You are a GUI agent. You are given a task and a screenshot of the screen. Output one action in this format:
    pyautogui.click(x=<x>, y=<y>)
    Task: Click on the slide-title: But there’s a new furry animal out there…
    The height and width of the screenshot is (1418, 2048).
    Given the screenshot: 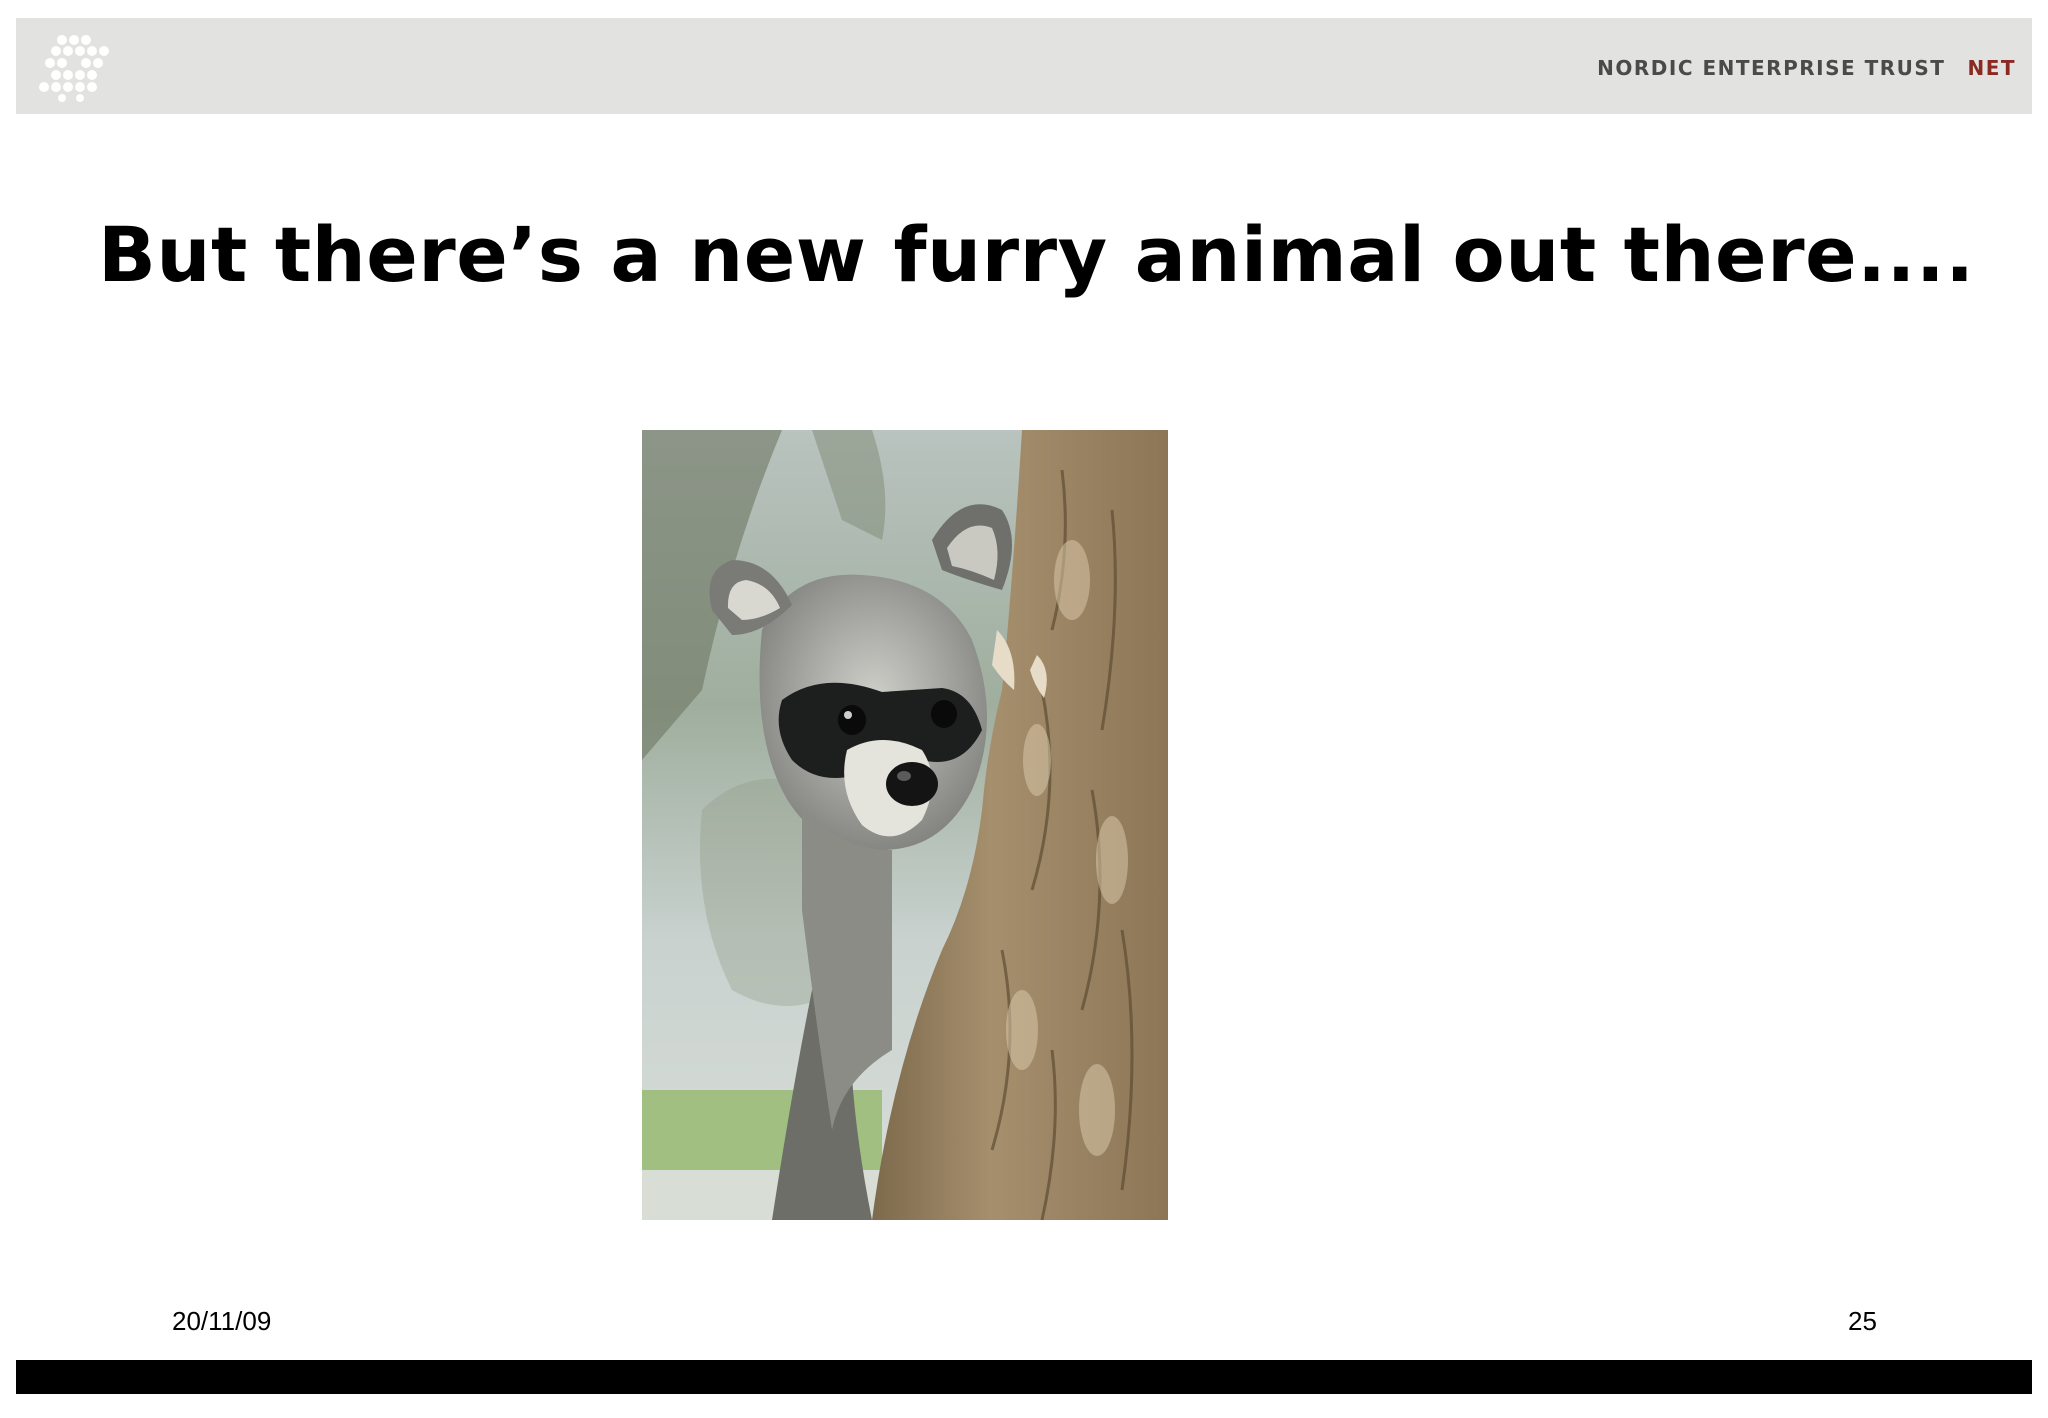 What is the action you would take?
    pyautogui.click(x=1036, y=254)
    